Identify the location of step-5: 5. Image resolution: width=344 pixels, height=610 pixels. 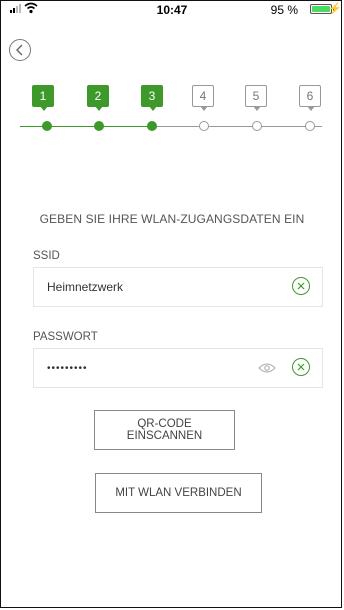
(256, 98).